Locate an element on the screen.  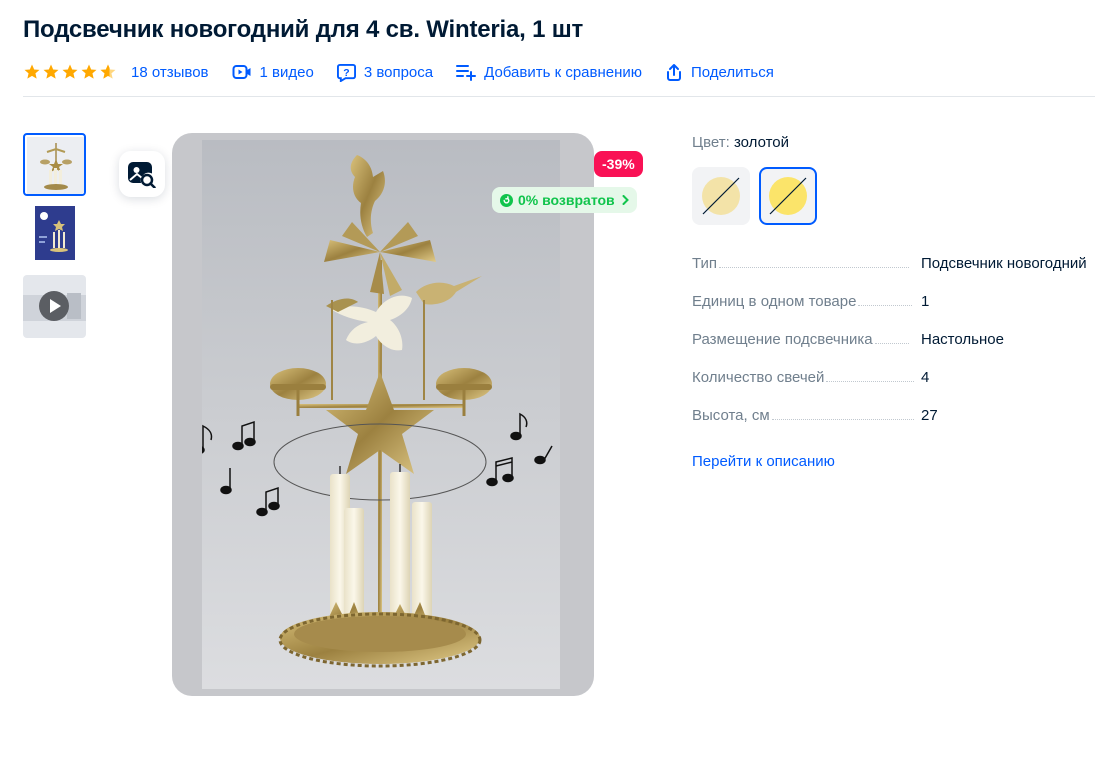
returns-label: 0% возвратов is located at coordinates (566, 200).